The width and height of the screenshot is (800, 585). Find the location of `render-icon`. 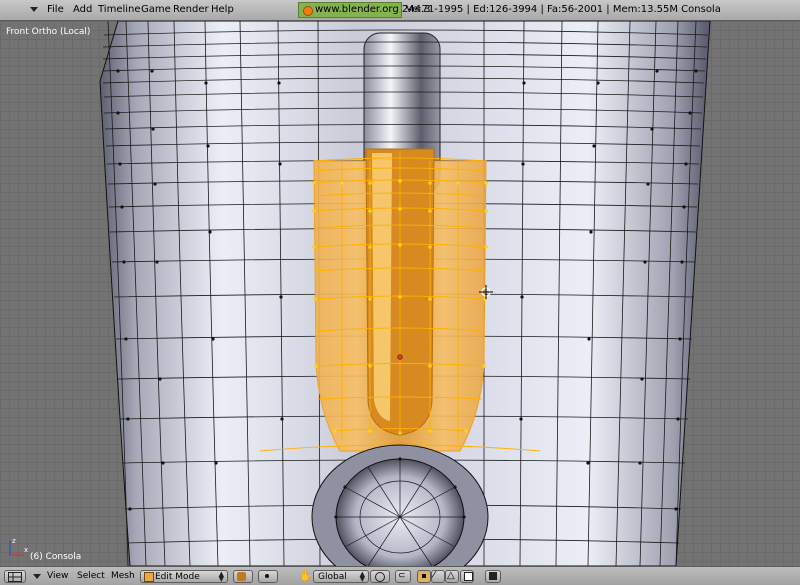

render-icon is located at coordinates (493, 576).